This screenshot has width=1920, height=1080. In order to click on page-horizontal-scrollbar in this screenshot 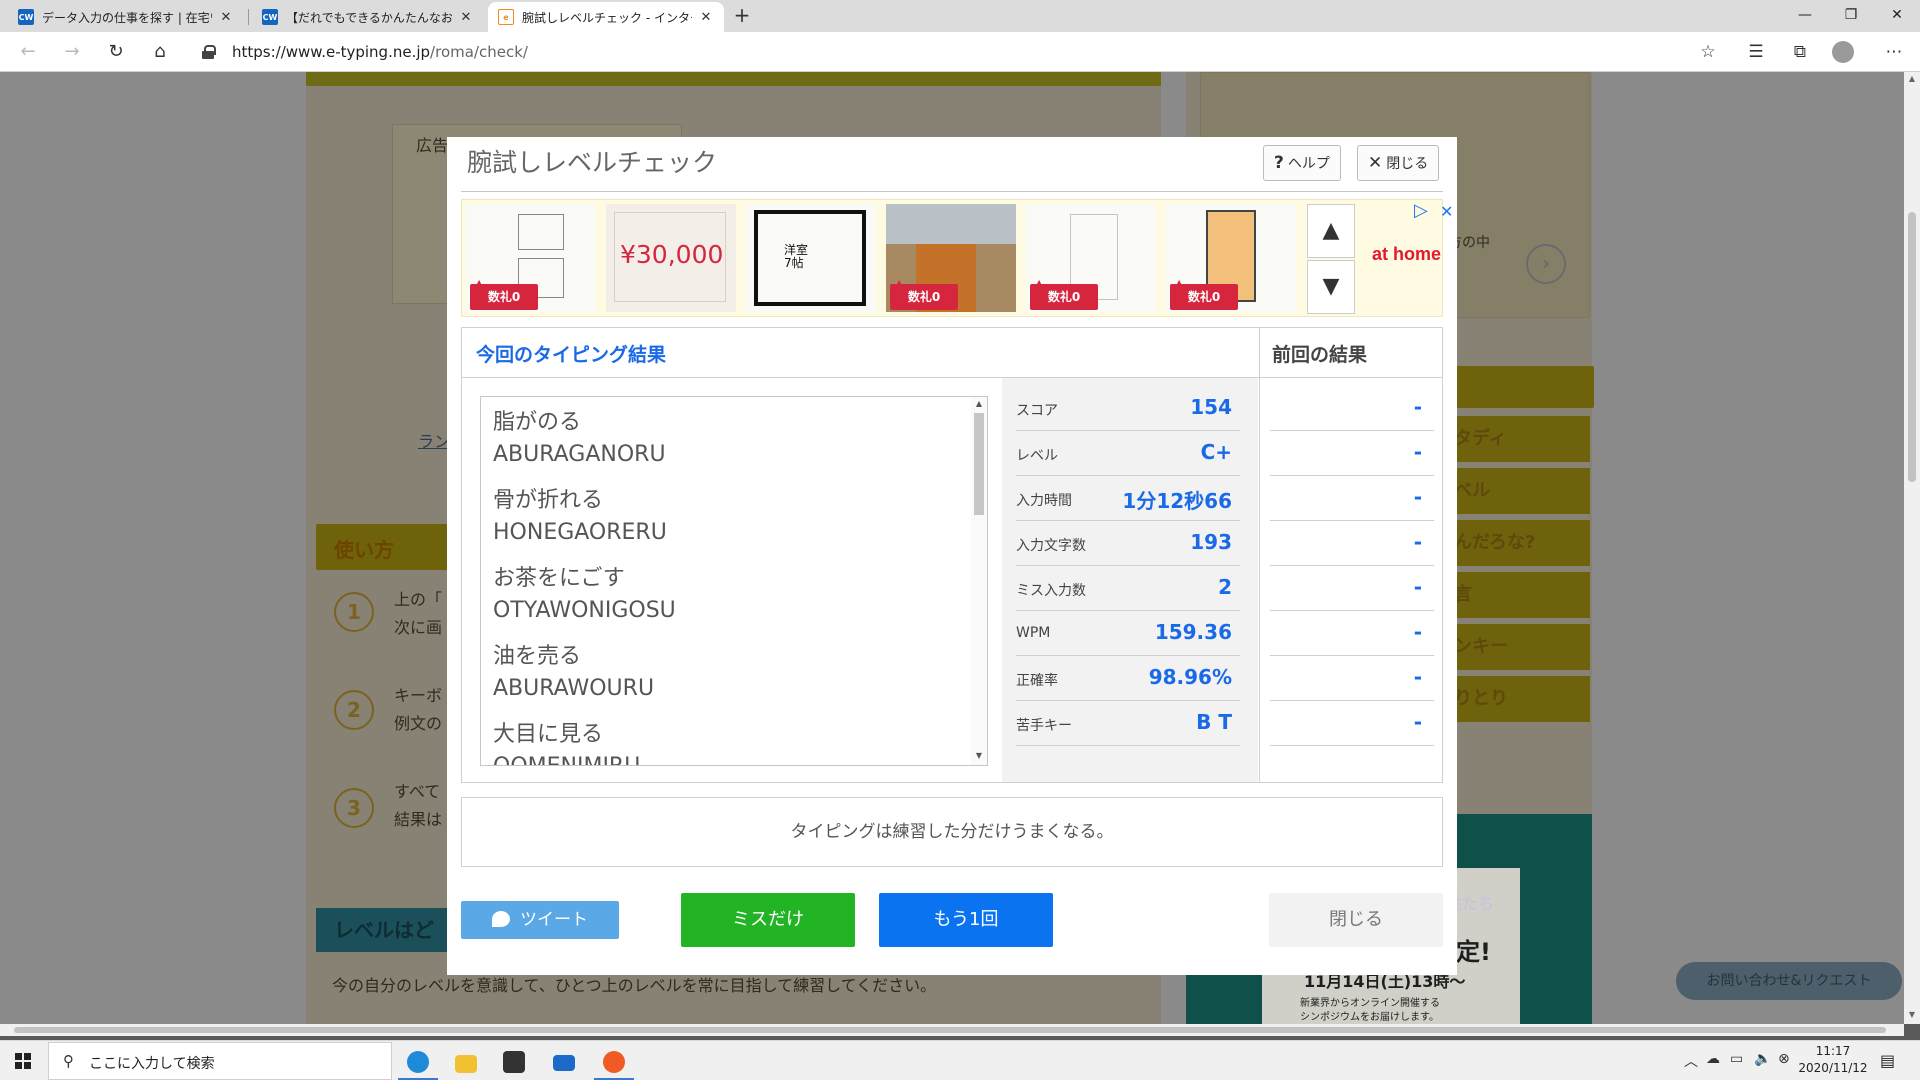, I will do `click(952, 1030)`.